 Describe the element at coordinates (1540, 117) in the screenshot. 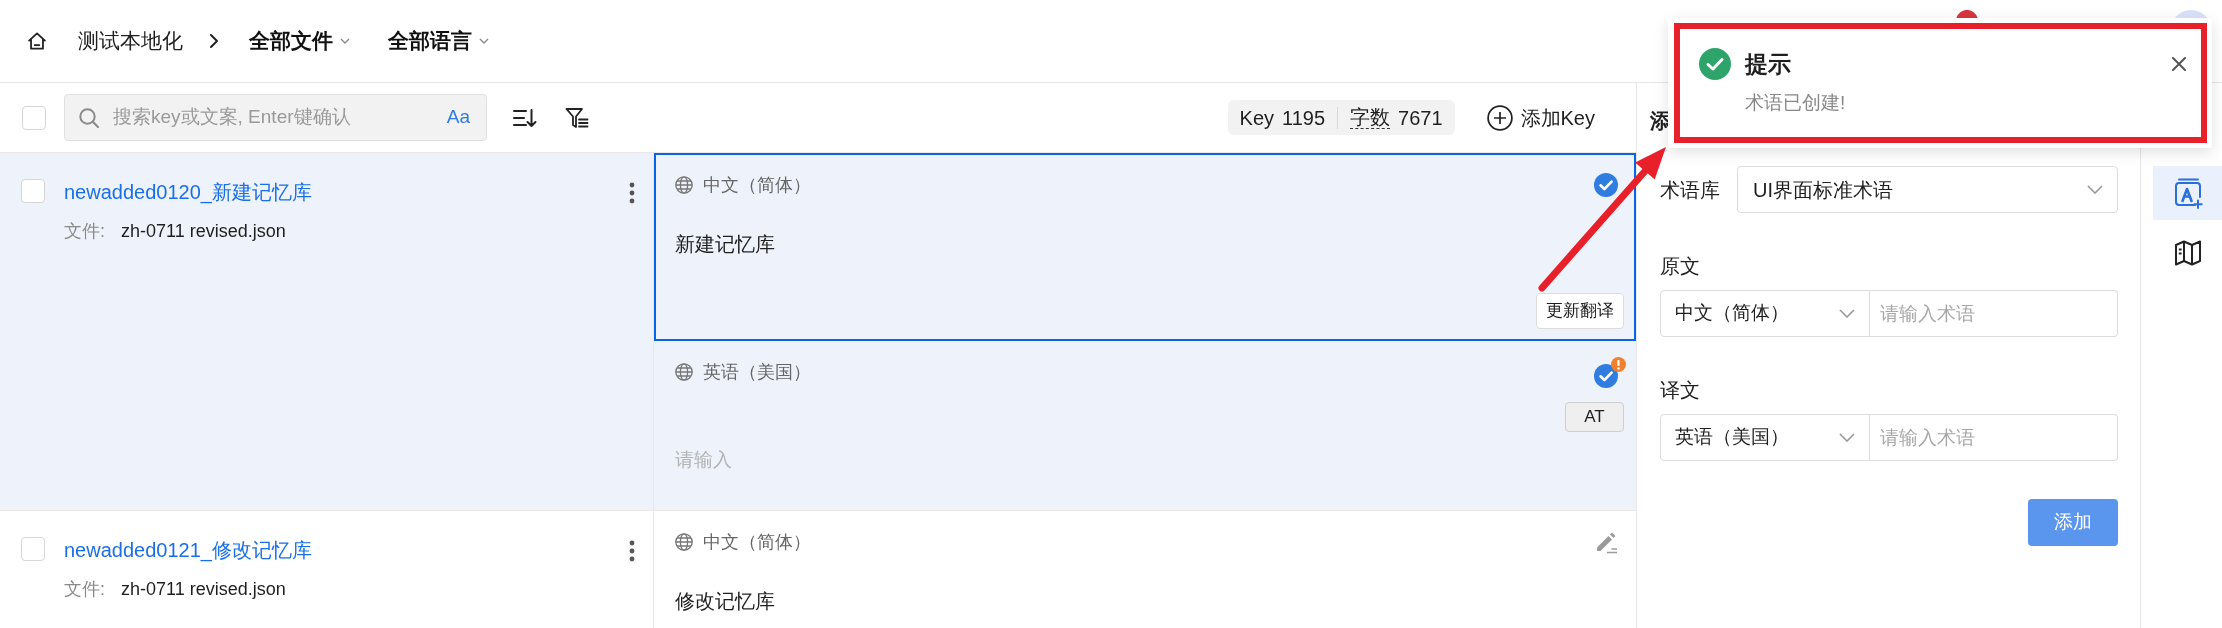

I see `add-key-button: 添加Key` at that location.